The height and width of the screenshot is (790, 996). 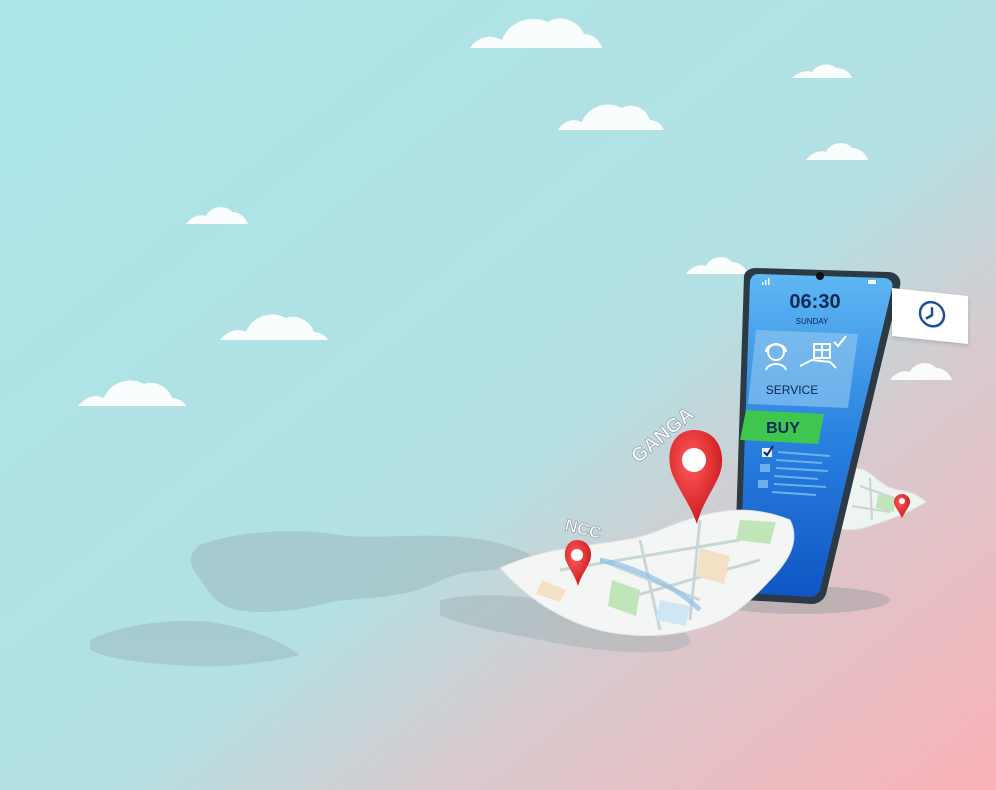 I want to click on battery-icon, so click(x=872, y=282).